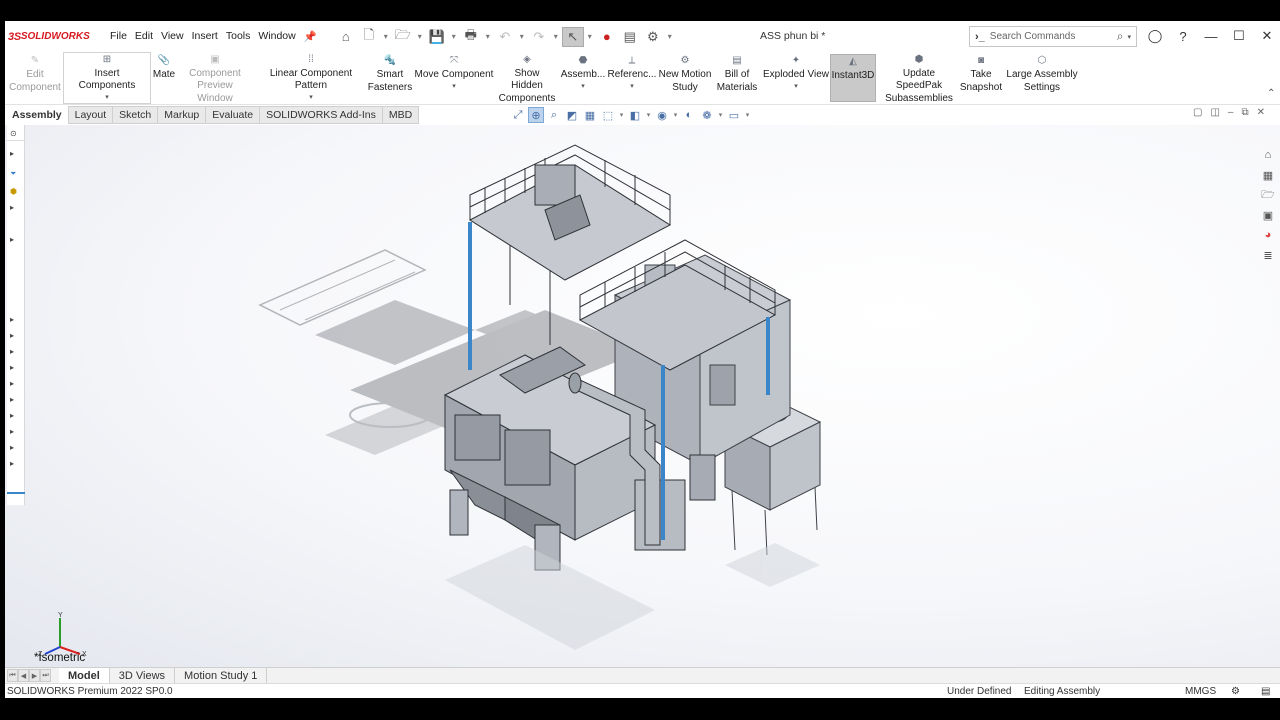 The width and height of the screenshot is (1280, 720). What do you see at coordinates (12, 675) in the screenshot?
I see `first-tab-icon: ⏮` at bounding box center [12, 675].